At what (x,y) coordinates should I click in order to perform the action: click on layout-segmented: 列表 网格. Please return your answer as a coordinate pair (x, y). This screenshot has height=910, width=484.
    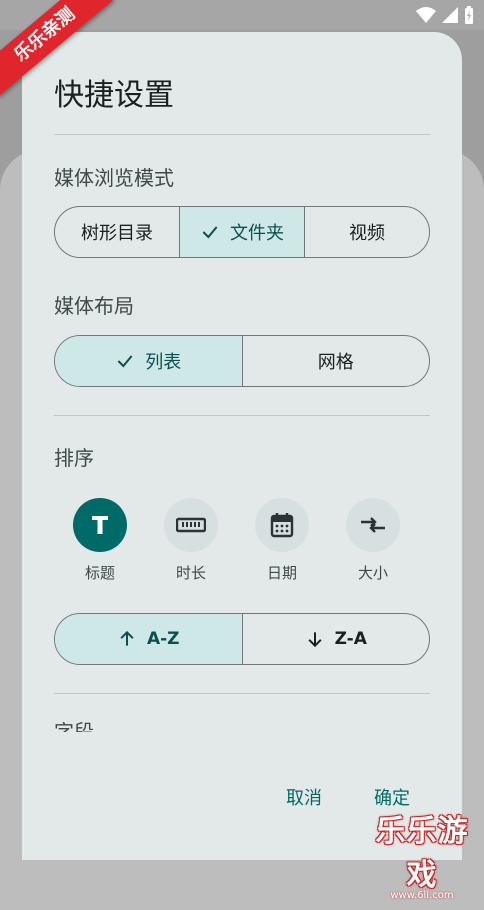
    Looking at the image, I should click on (242, 361).